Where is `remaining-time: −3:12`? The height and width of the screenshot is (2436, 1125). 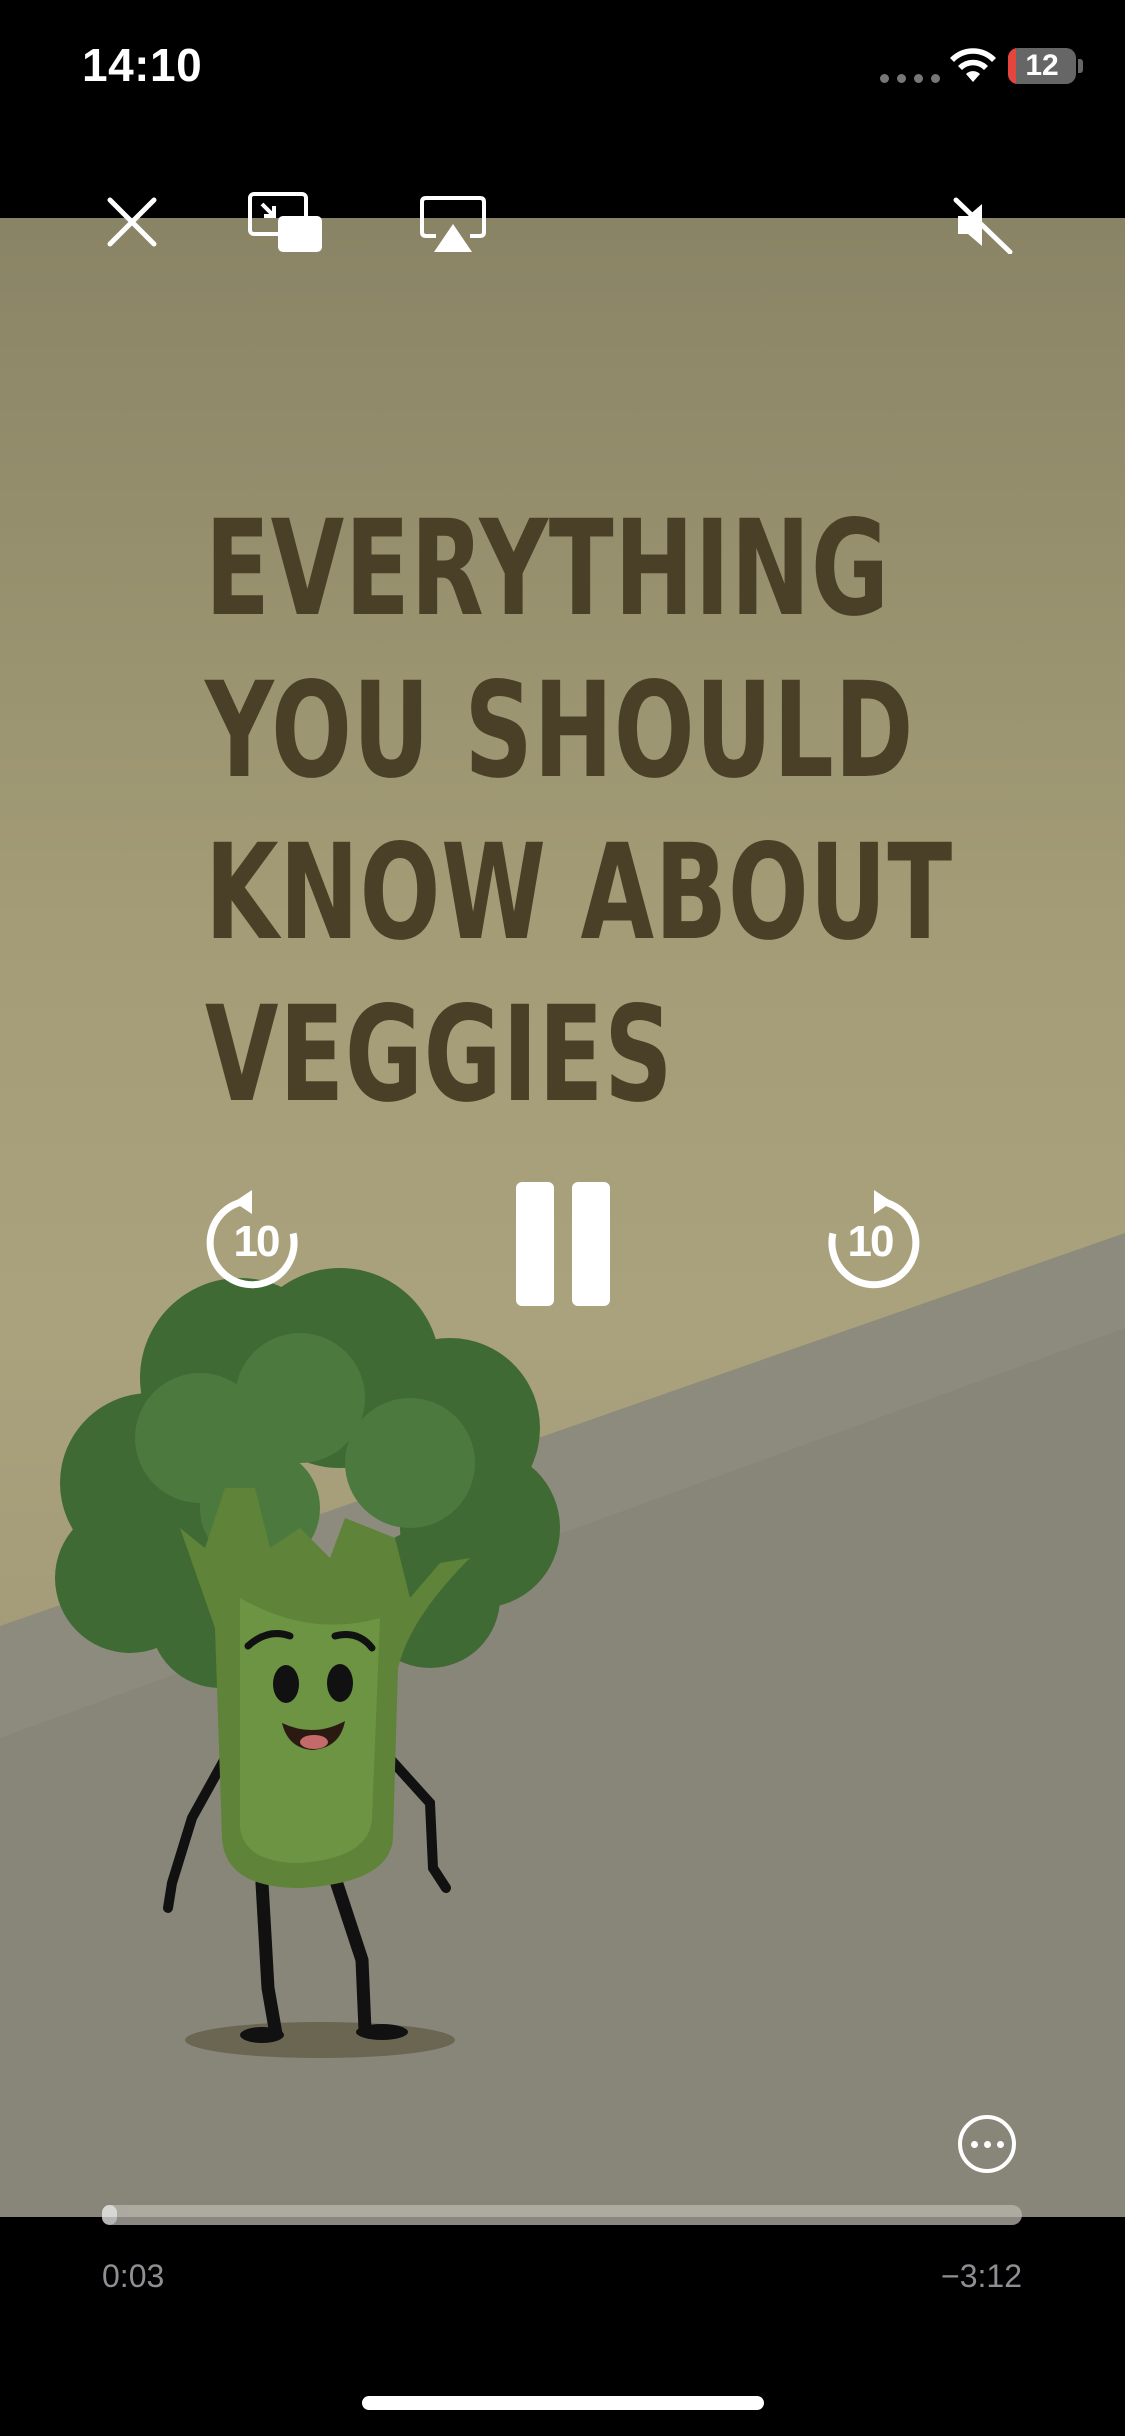
remaining-time: −3:12 is located at coordinates (981, 2276).